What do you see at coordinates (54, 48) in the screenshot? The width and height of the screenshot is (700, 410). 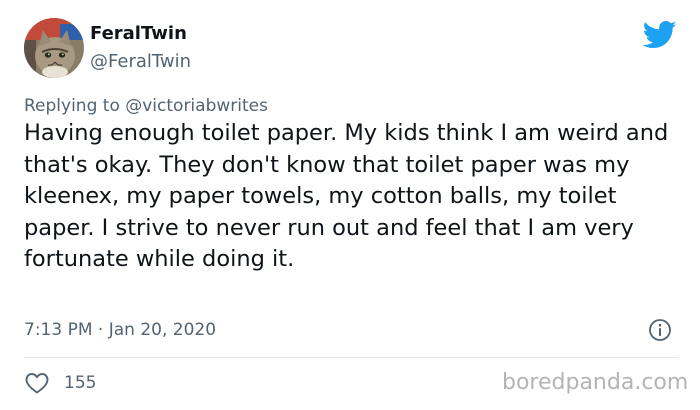 I see `avatar` at bounding box center [54, 48].